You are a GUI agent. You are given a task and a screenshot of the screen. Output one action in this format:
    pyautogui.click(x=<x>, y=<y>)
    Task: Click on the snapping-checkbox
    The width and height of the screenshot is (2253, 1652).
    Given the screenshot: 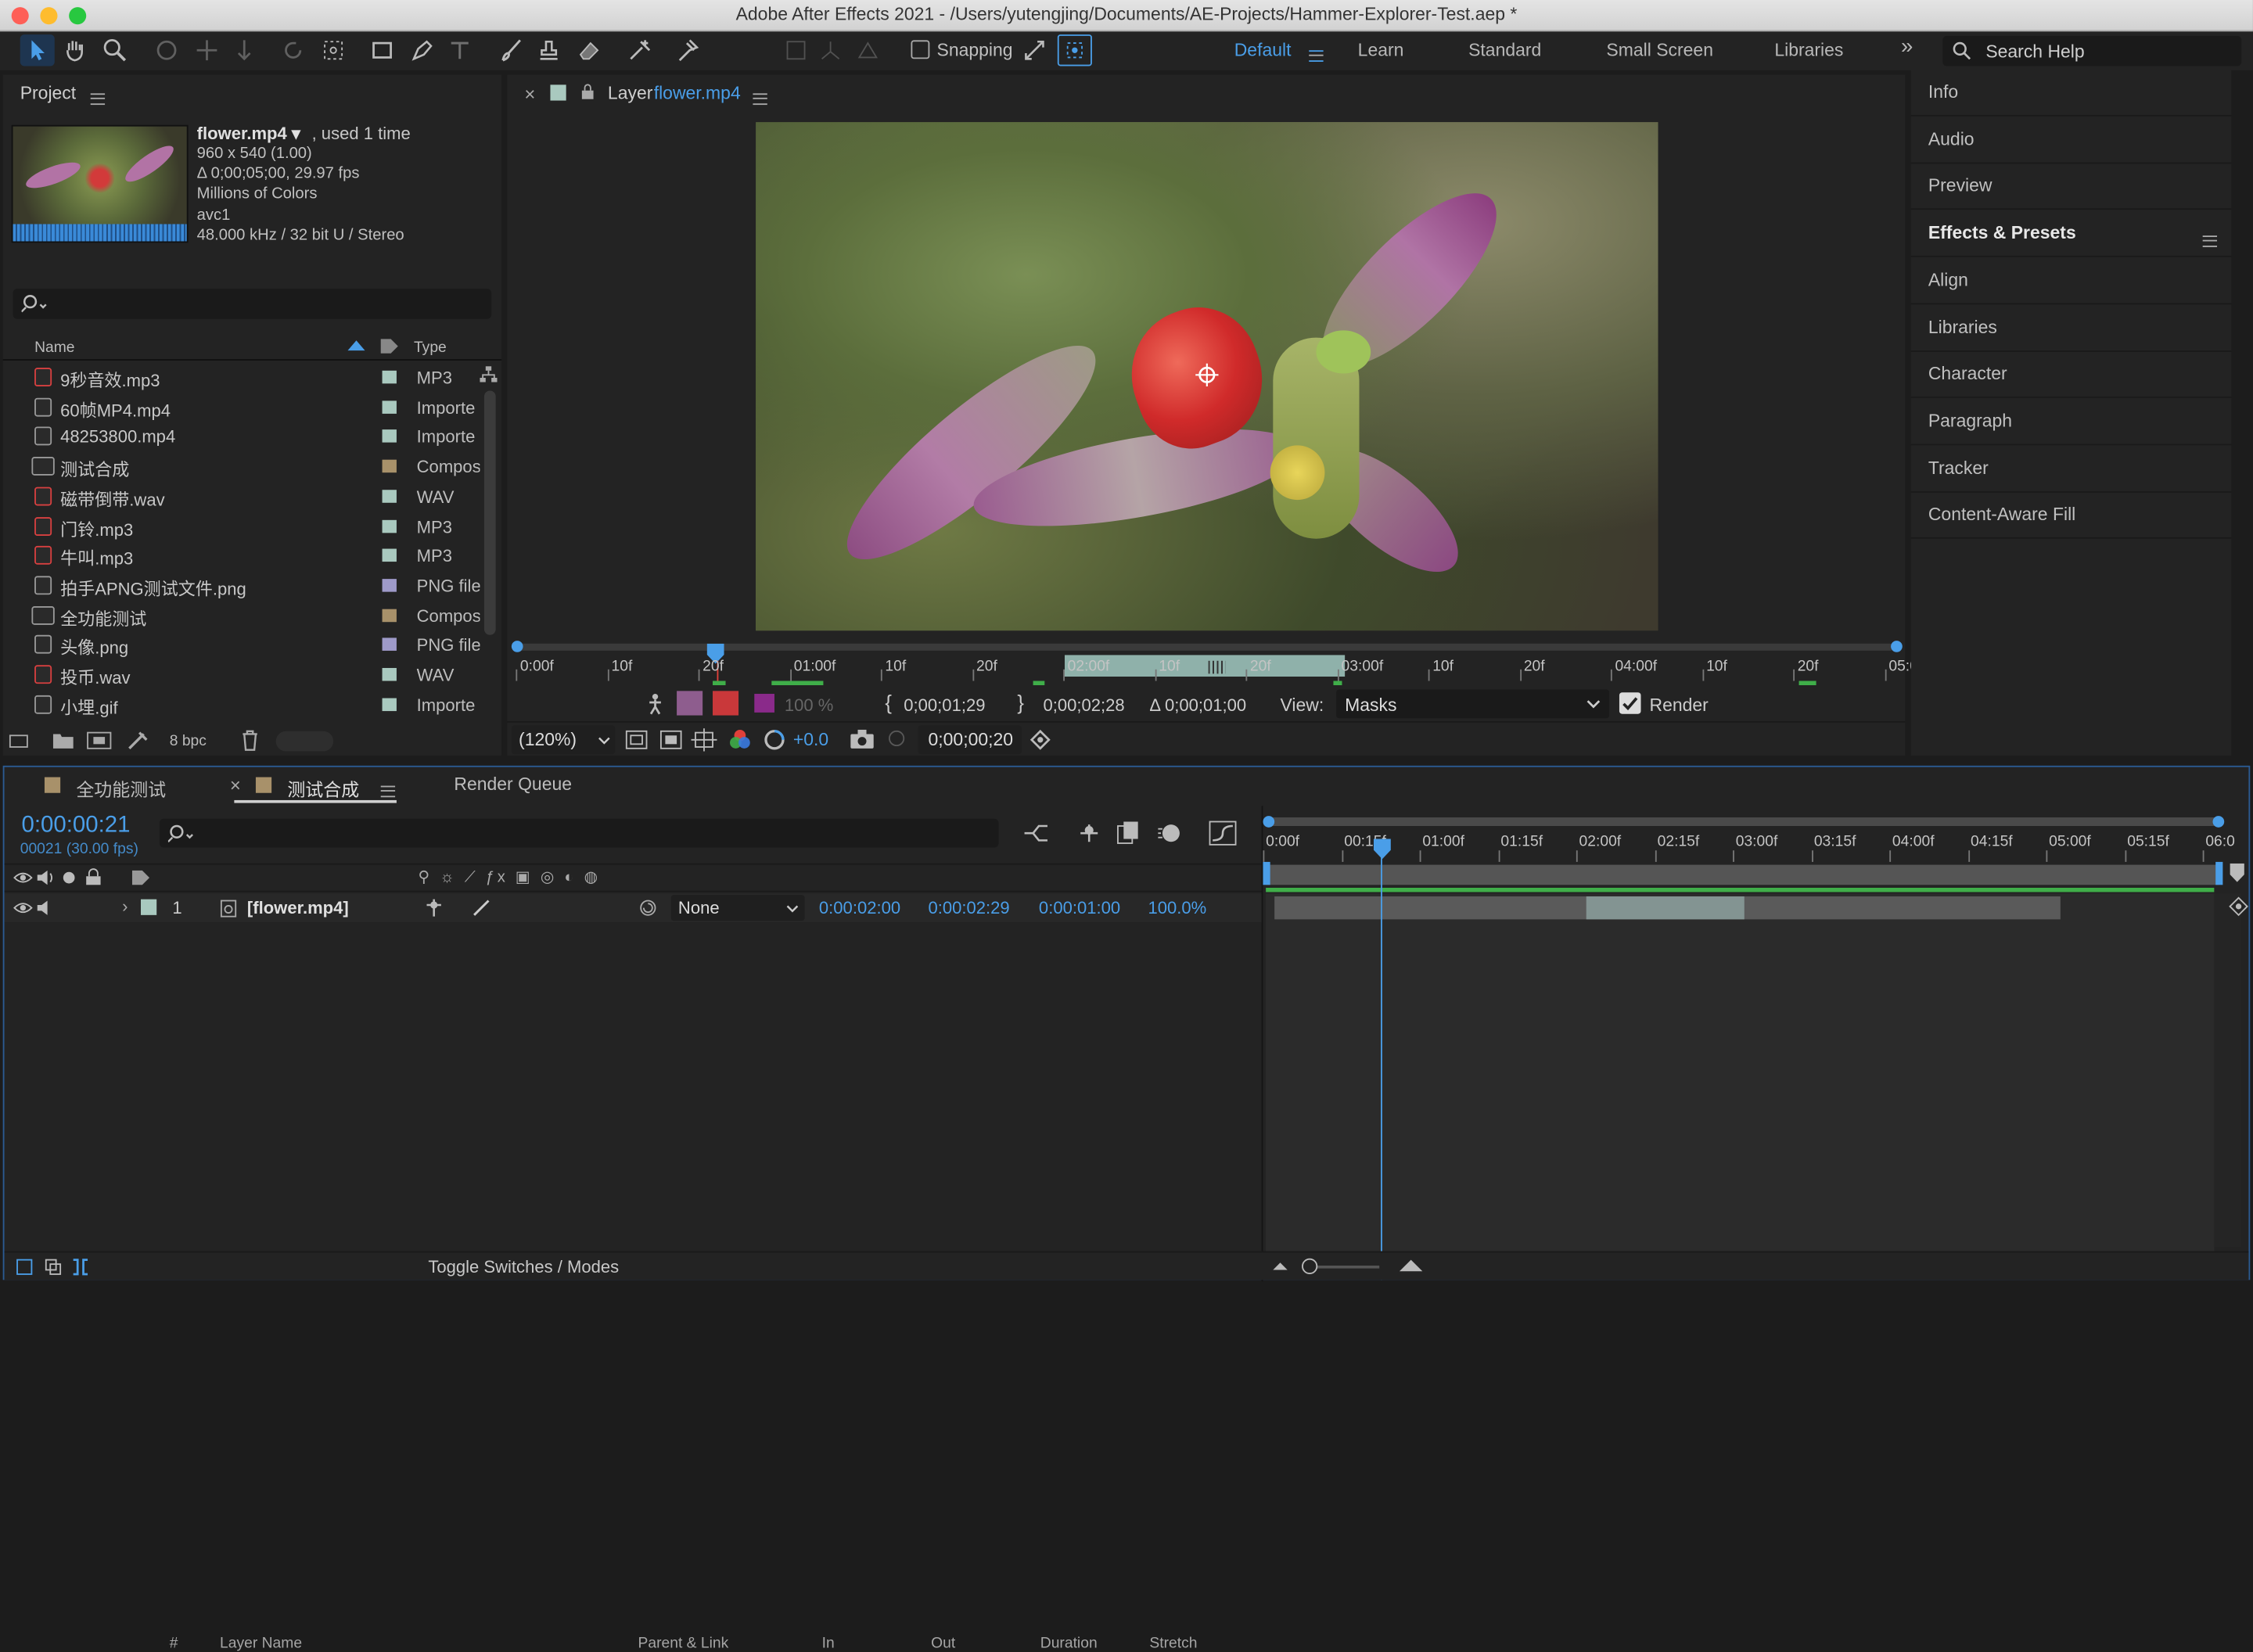 What is the action you would take?
    pyautogui.click(x=920, y=49)
    